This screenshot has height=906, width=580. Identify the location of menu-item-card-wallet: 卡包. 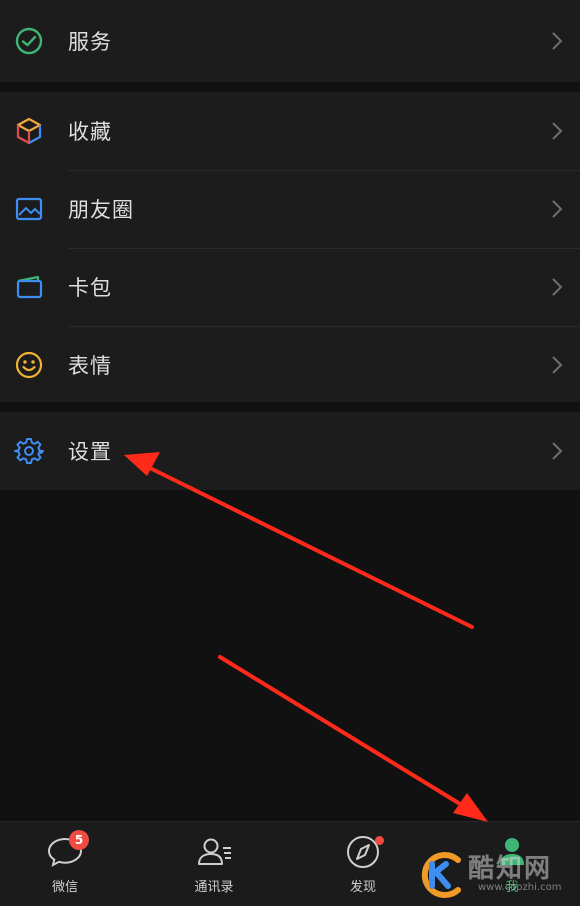
(290, 287).